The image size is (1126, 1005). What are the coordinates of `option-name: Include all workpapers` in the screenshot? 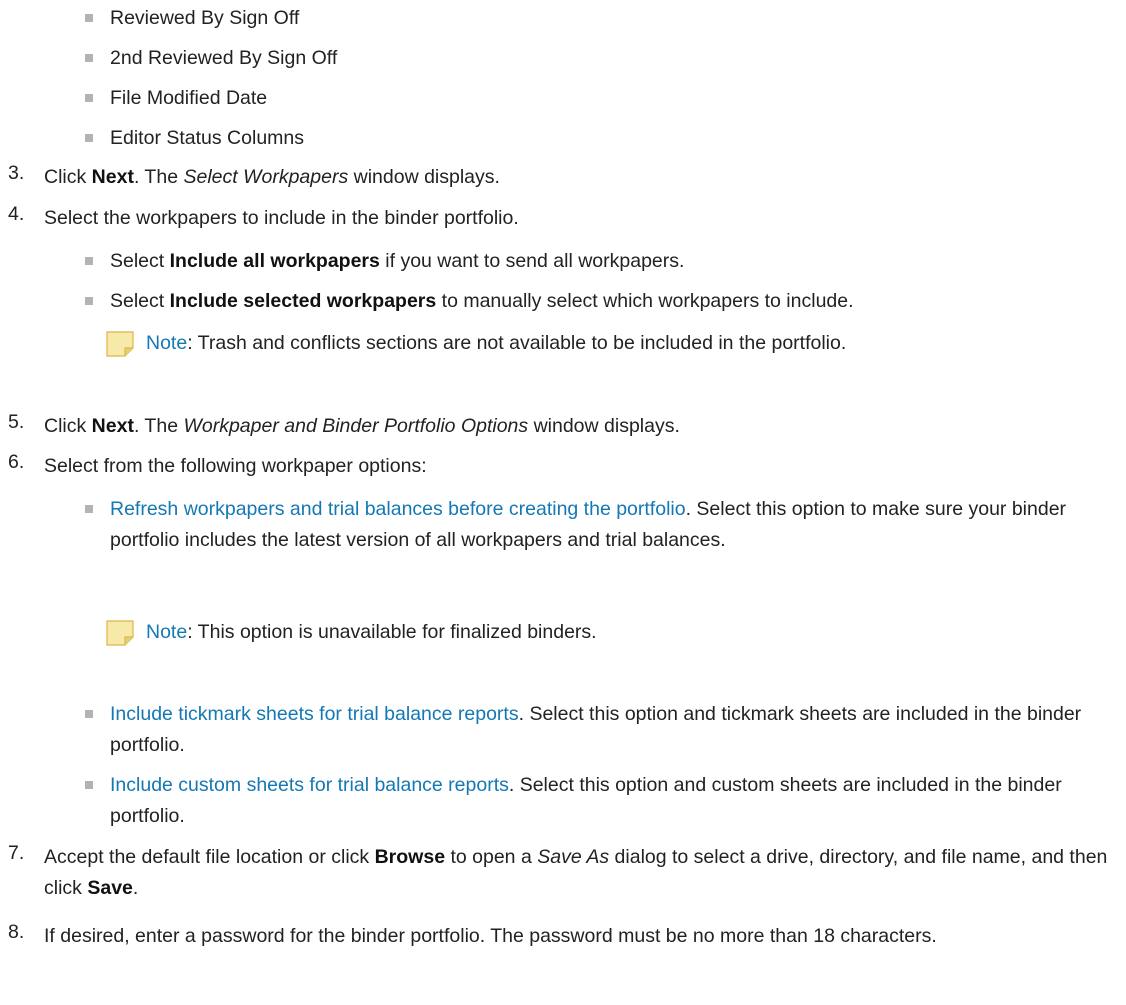 It's located at (274, 261).